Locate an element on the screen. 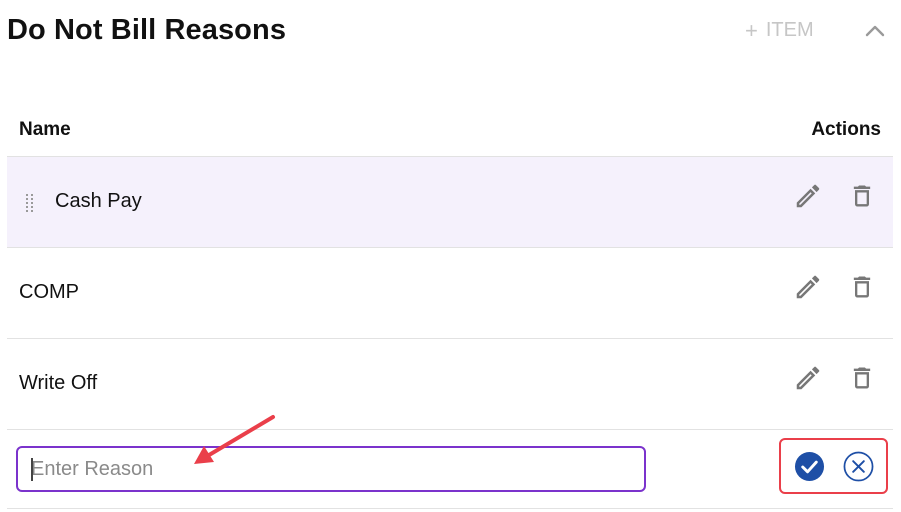 The width and height of the screenshot is (901, 512). drag-handle-icon is located at coordinates (30, 203).